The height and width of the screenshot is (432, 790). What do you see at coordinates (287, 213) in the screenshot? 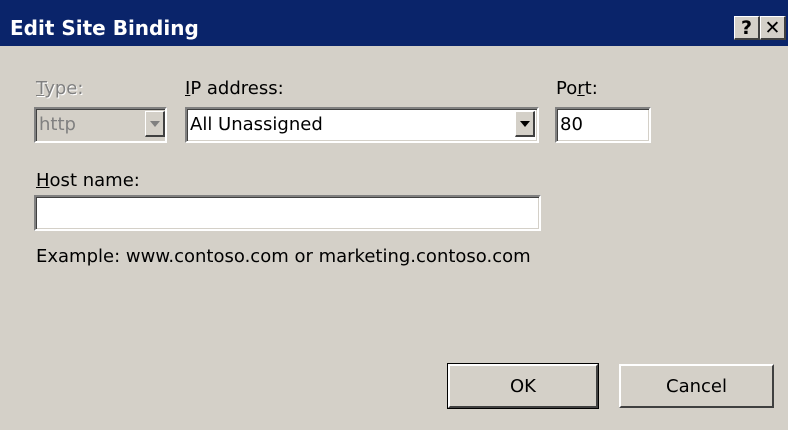
I see `host-name-input` at bounding box center [287, 213].